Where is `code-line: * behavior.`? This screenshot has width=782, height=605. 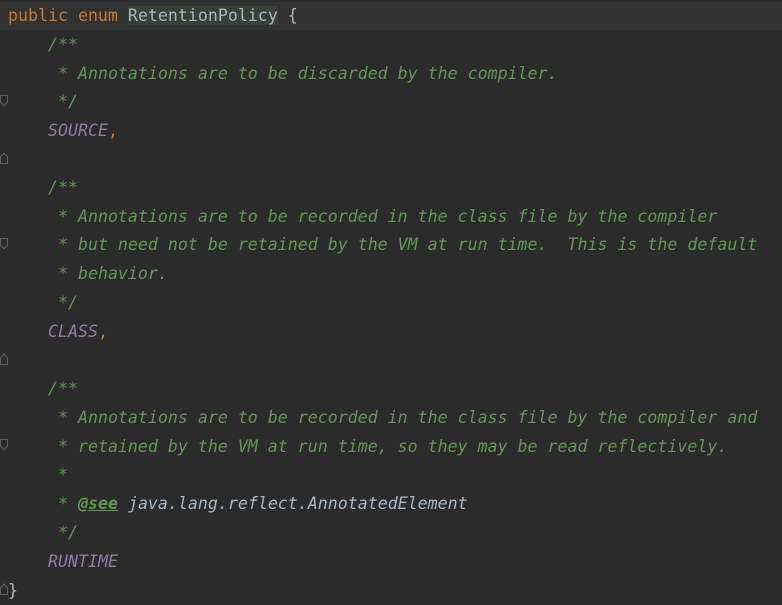 code-line: * behavior. is located at coordinates (391, 274).